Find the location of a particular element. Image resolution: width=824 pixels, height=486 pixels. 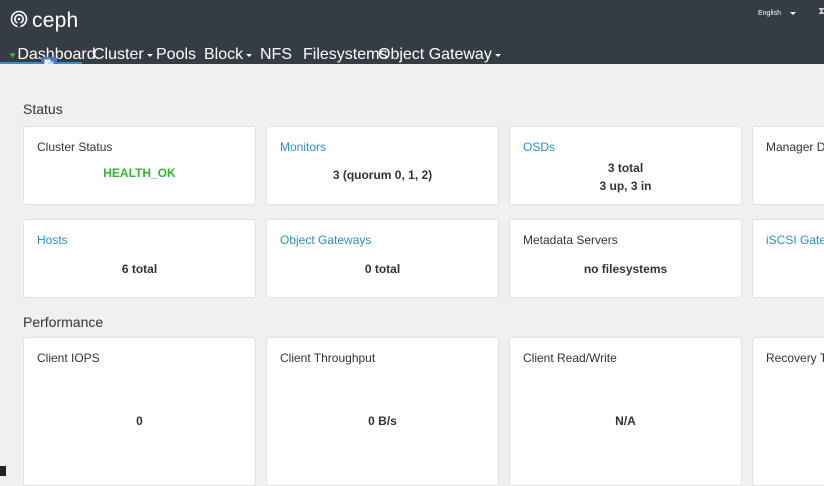

corner-handle is located at coordinates (3, 471).